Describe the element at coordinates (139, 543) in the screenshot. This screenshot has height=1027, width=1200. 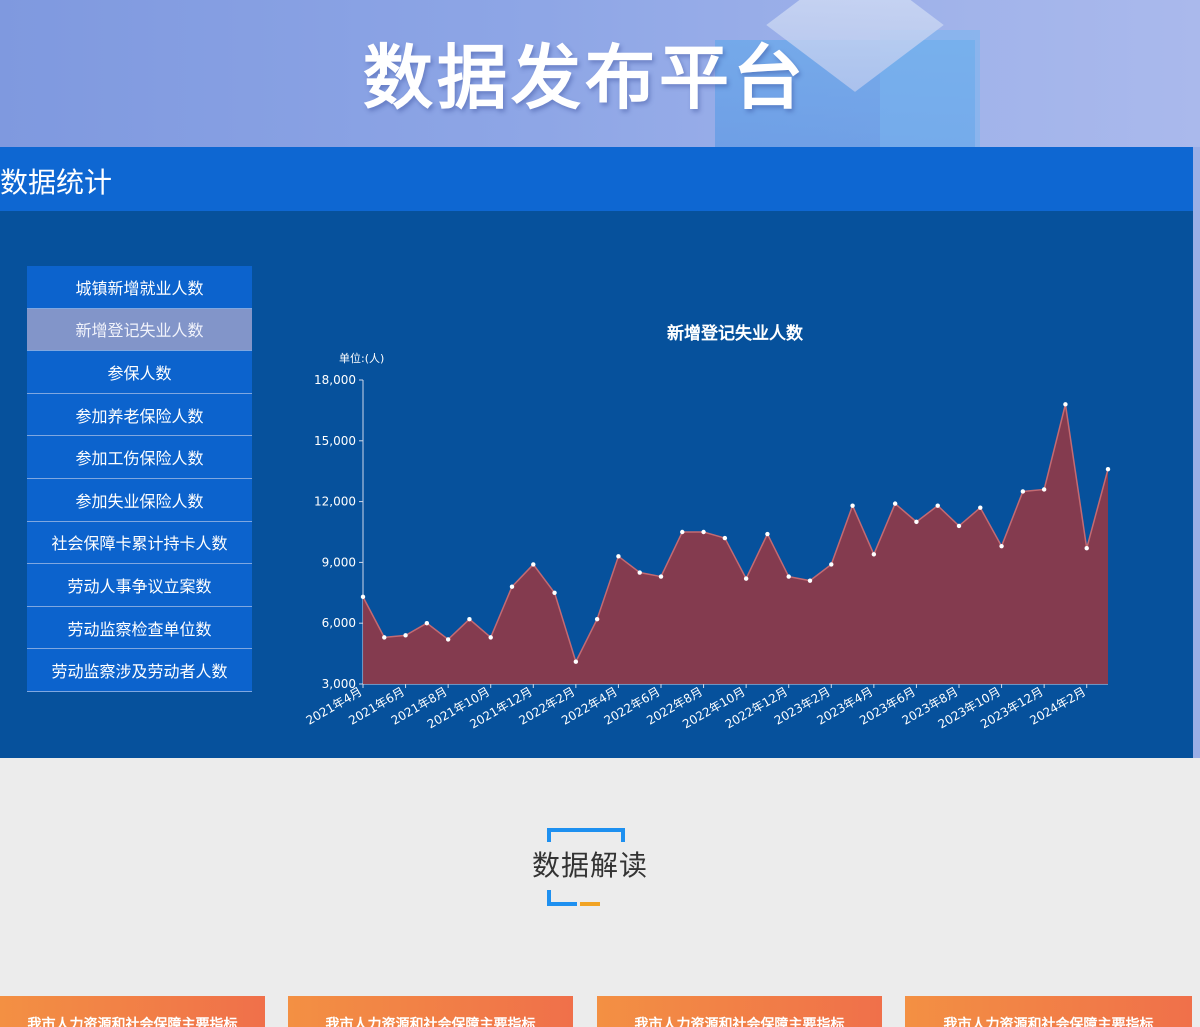
I see `menu-item-social-security-card: 社会保障卡累计持卡人数` at that location.